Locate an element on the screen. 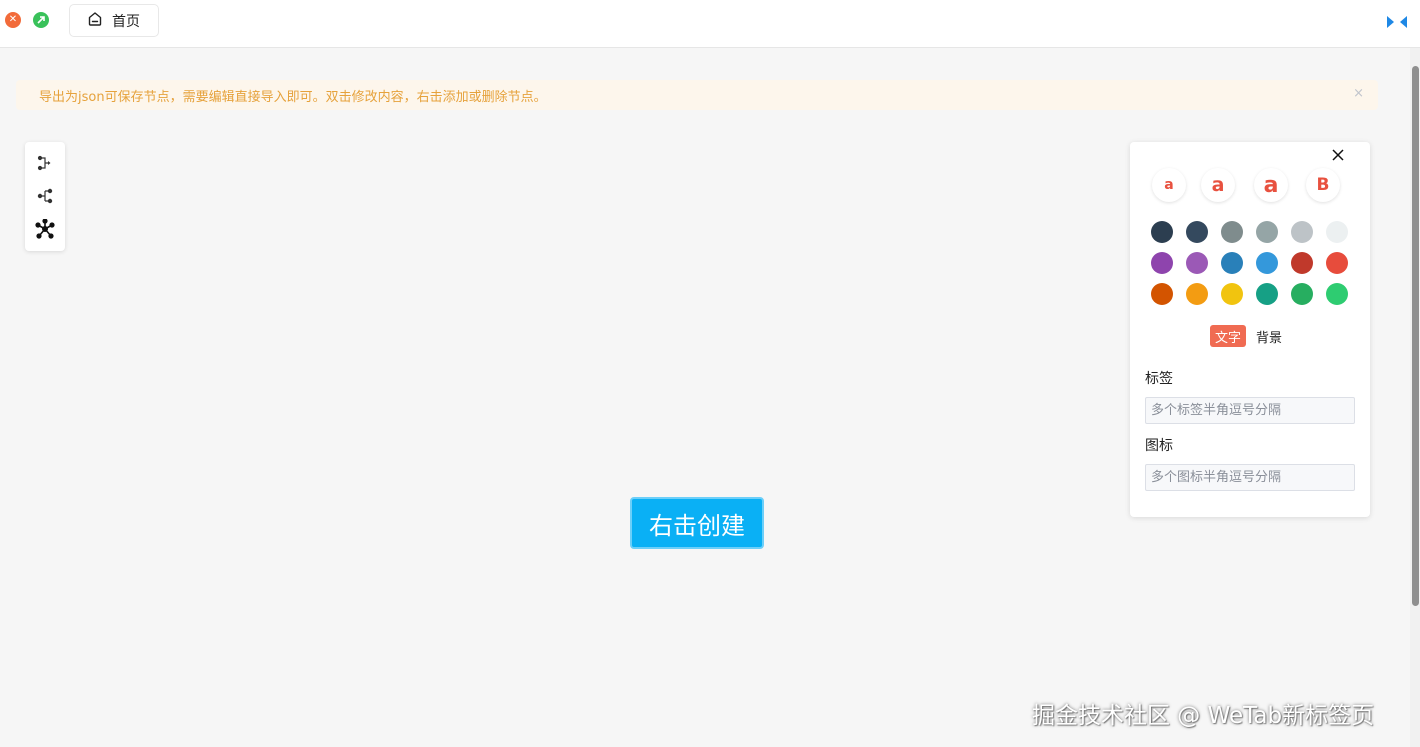 The width and height of the screenshot is (1420, 747). font-bold-button: B is located at coordinates (1323, 185).